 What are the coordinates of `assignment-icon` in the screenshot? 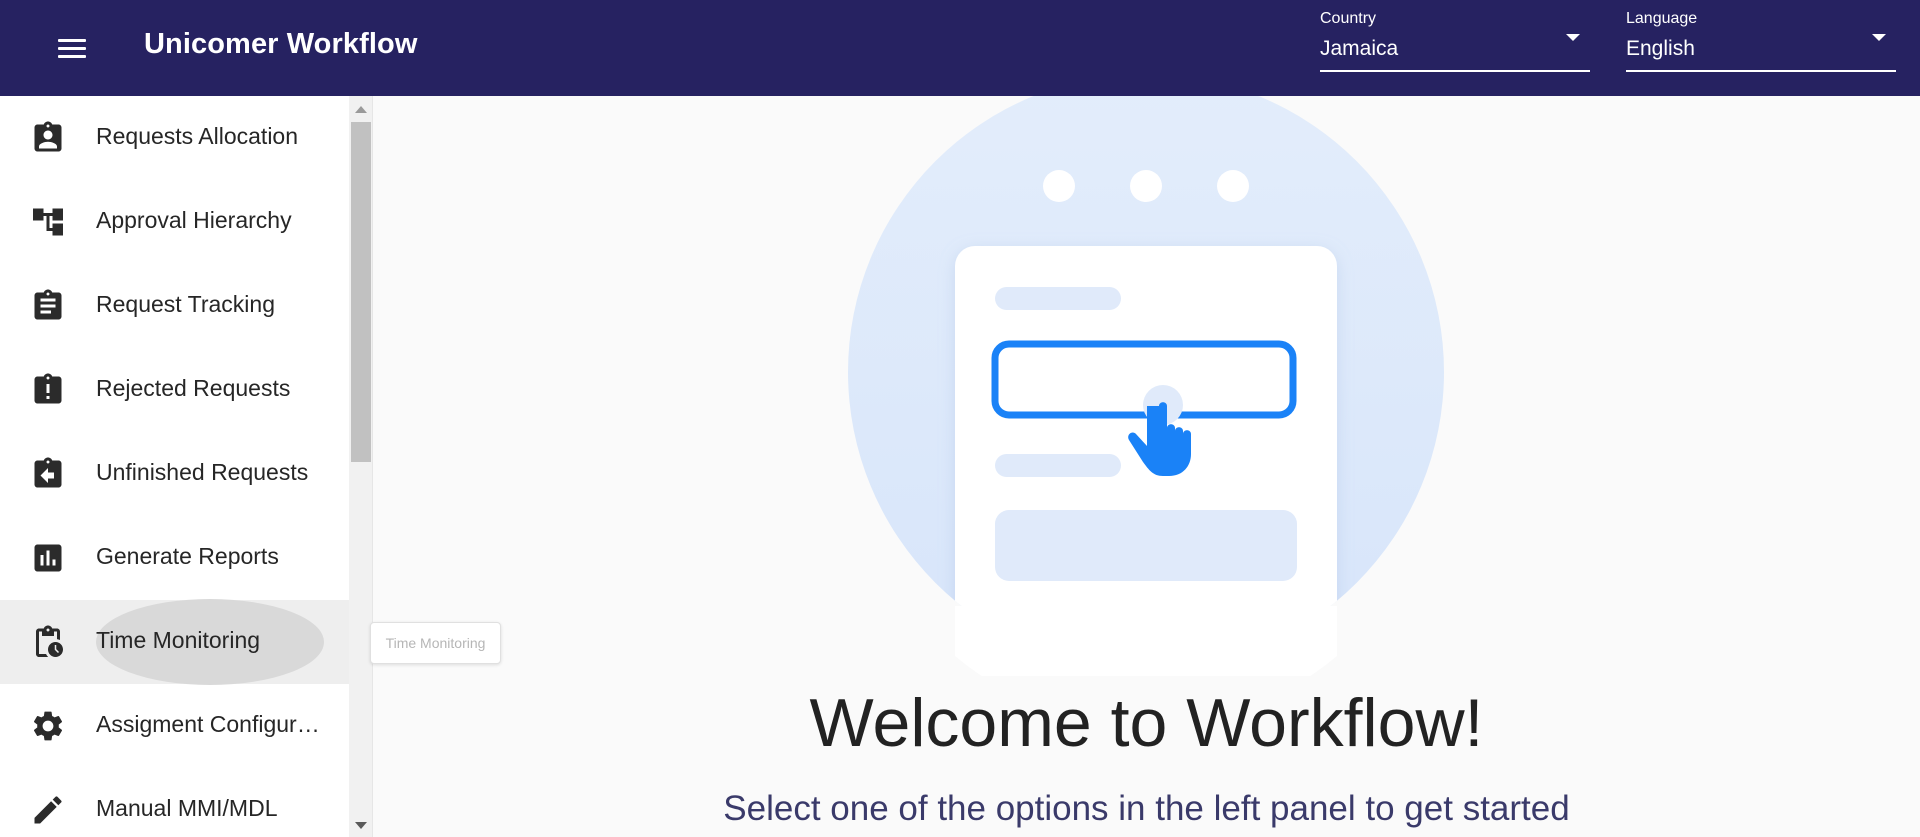 It's located at (48, 306).